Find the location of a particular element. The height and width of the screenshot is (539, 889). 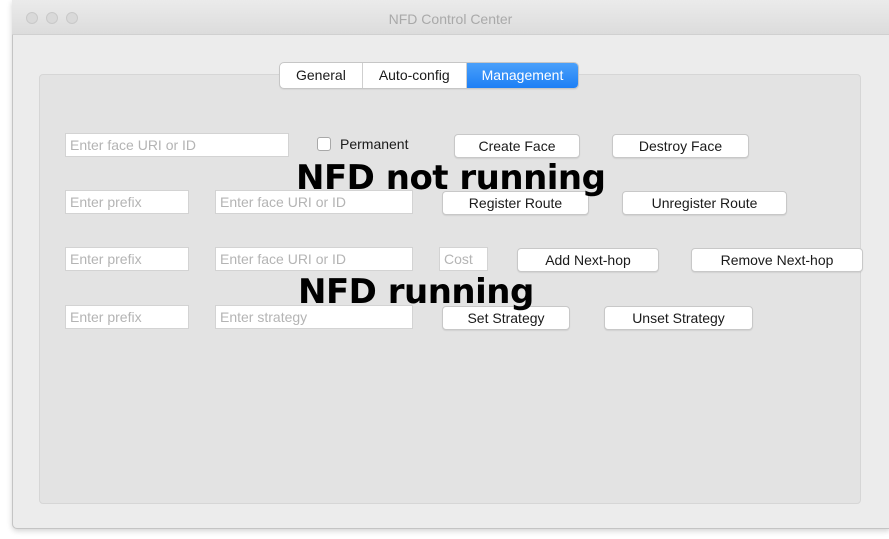

tab-auto-config: Auto-config is located at coordinates (415, 75).